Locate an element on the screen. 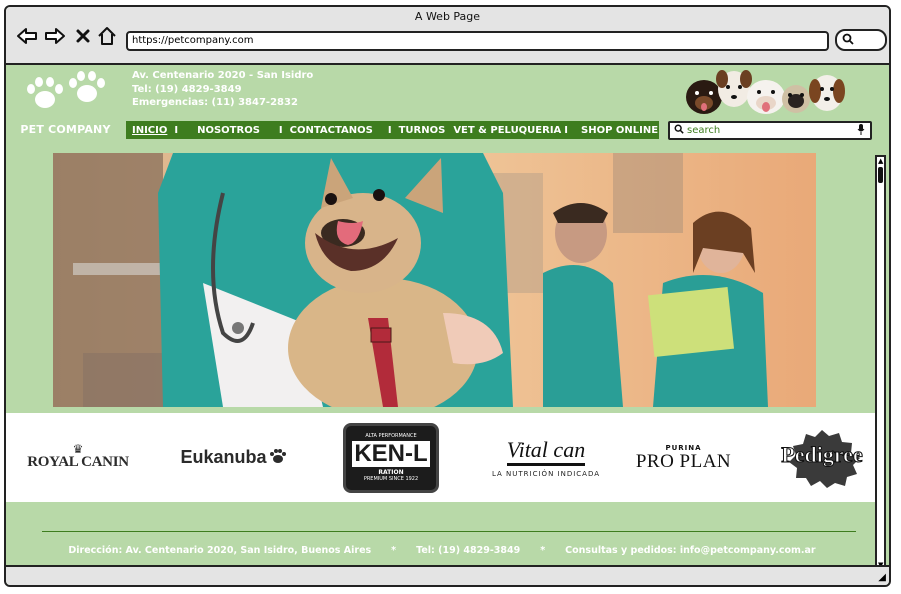 This screenshot has width=901, height=594. menu-item-nosotros: NOSOTROS is located at coordinates (228, 130).